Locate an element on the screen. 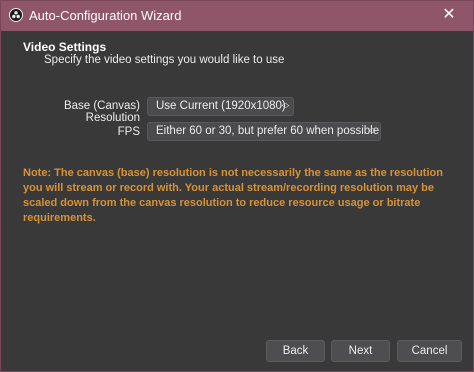  obs-logo-icon is located at coordinates (16, 15).